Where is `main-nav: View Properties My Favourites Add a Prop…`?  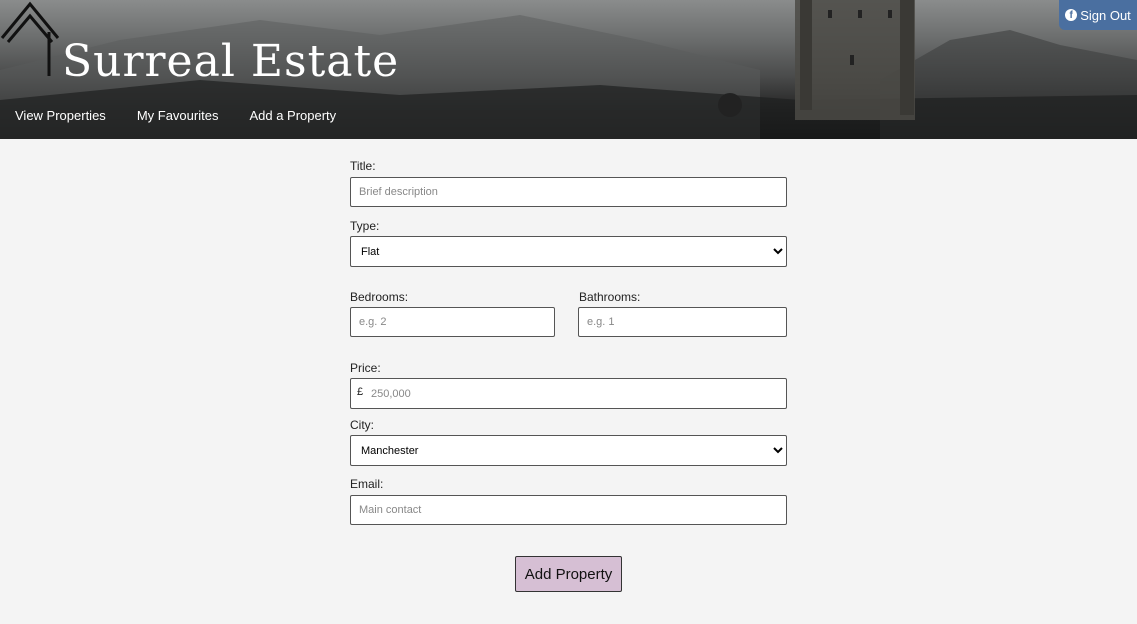
main-nav: View Properties My Favourites Add a Prop… is located at coordinates (191, 115).